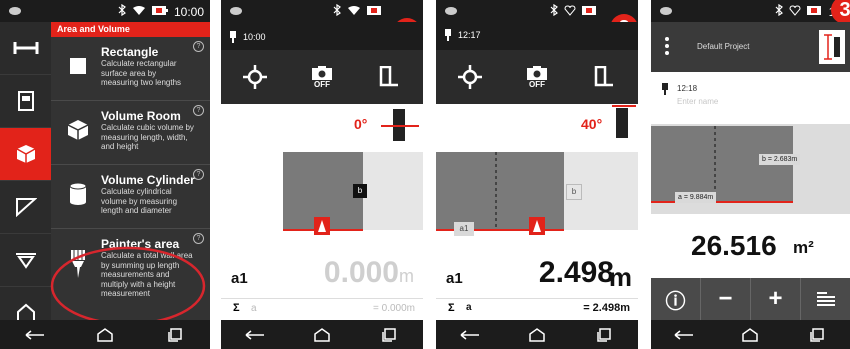 This screenshot has height=349, width=850. Describe the element at coordinates (592, 124) in the screenshot. I see `tilt-angle: 40°` at that location.